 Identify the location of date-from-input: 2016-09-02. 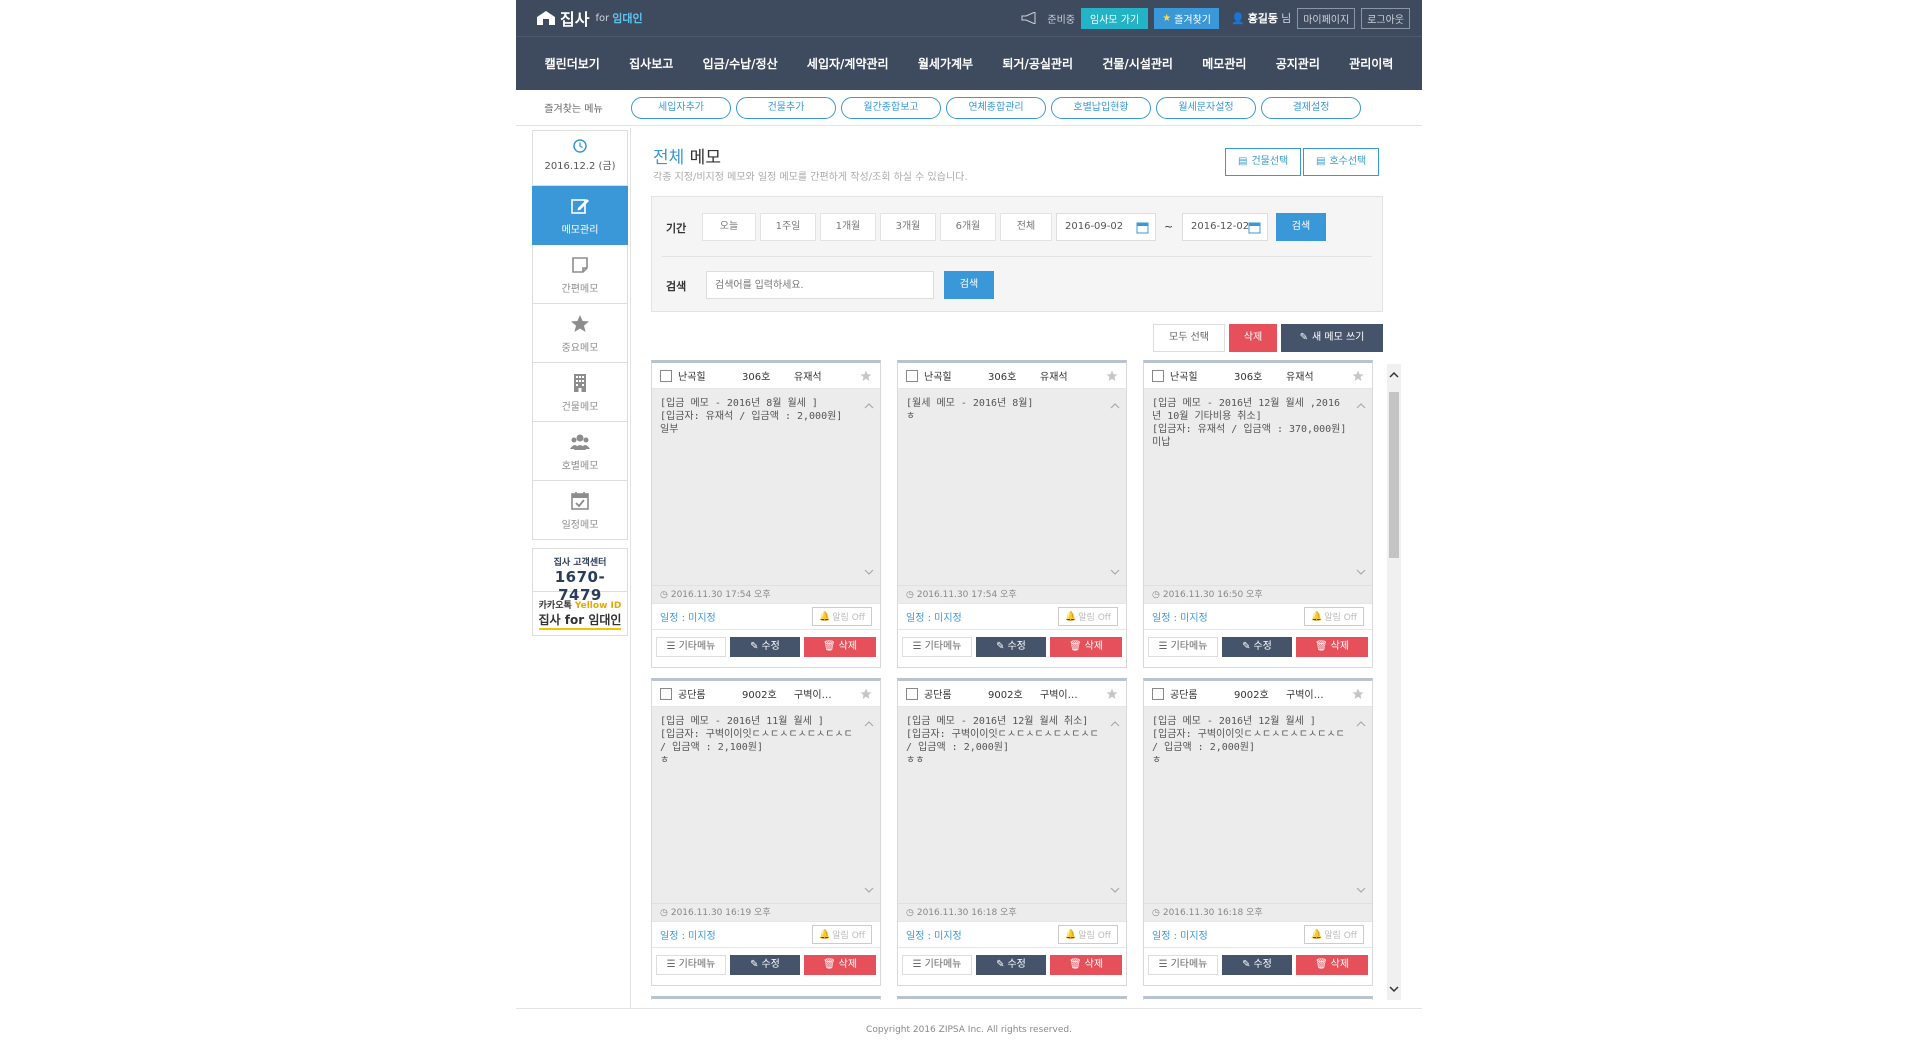
(1106, 227).